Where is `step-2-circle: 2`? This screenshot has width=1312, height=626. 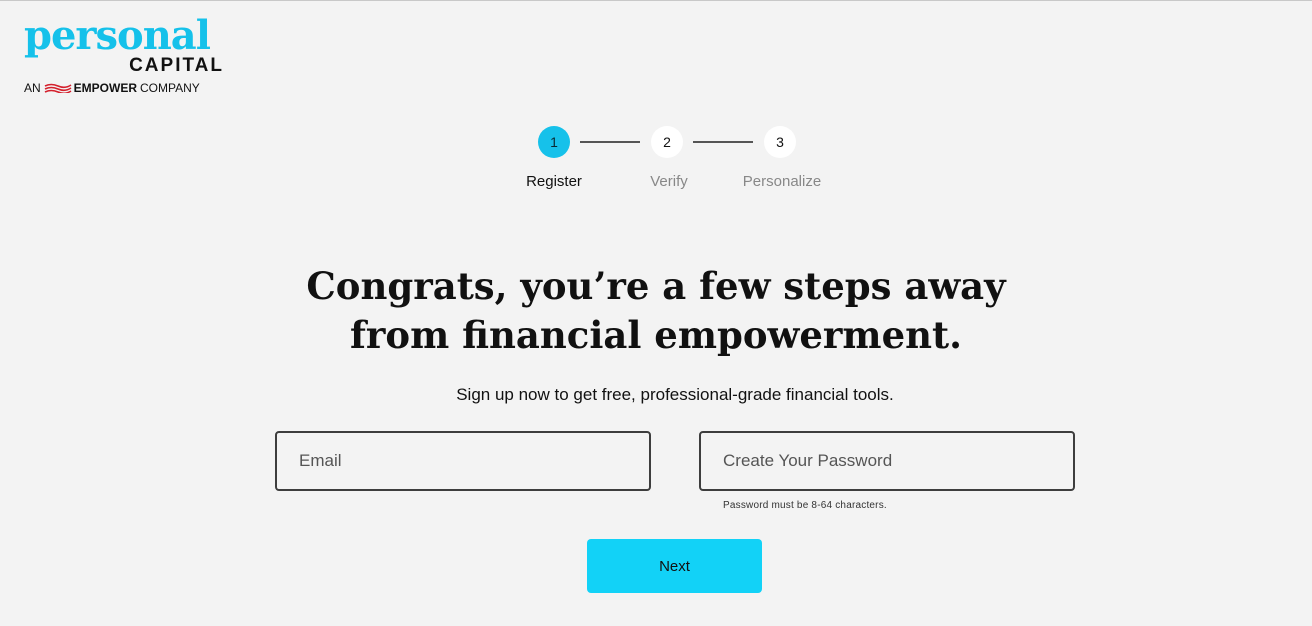 step-2-circle: 2 is located at coordinates (667, 142).